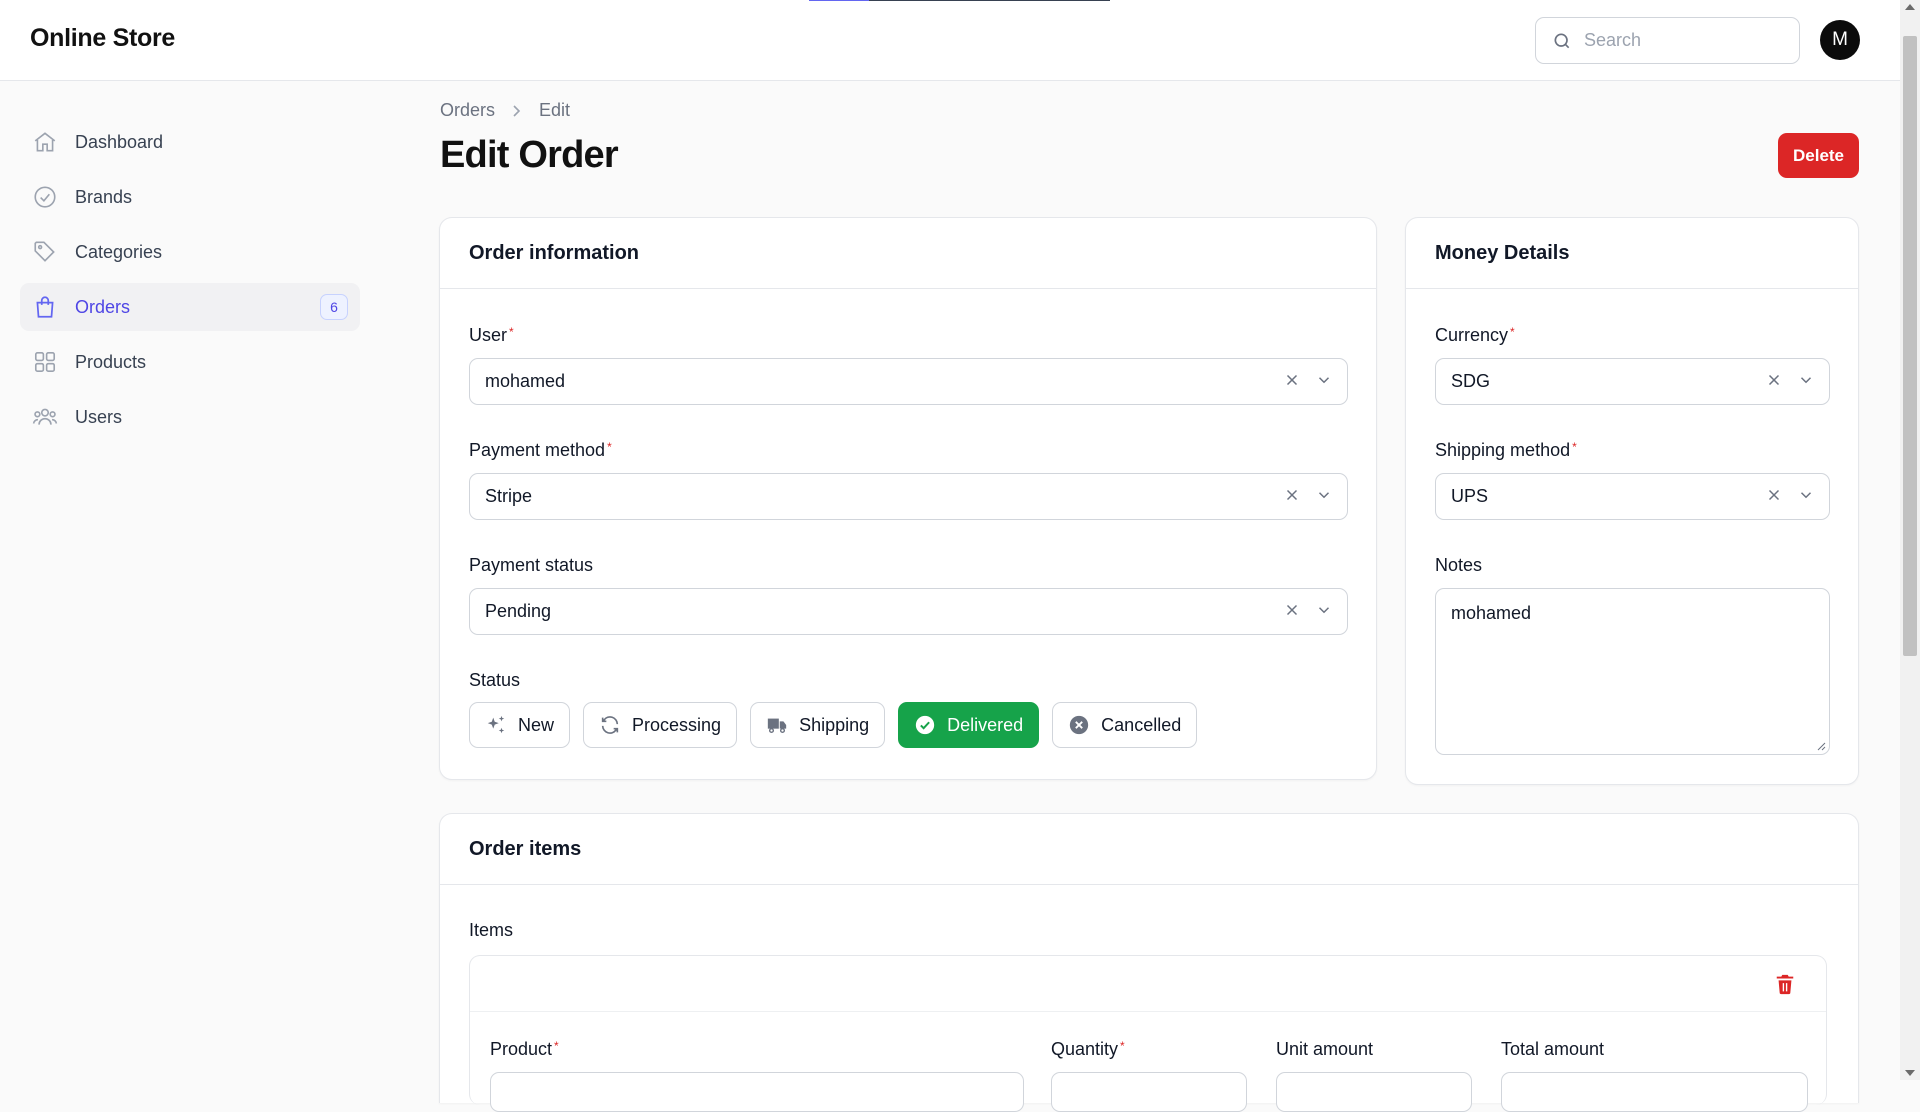 The height and width of the screenshot is (1112, 1920). I want to click on scrollbar-thumb, so click(1910, 346).